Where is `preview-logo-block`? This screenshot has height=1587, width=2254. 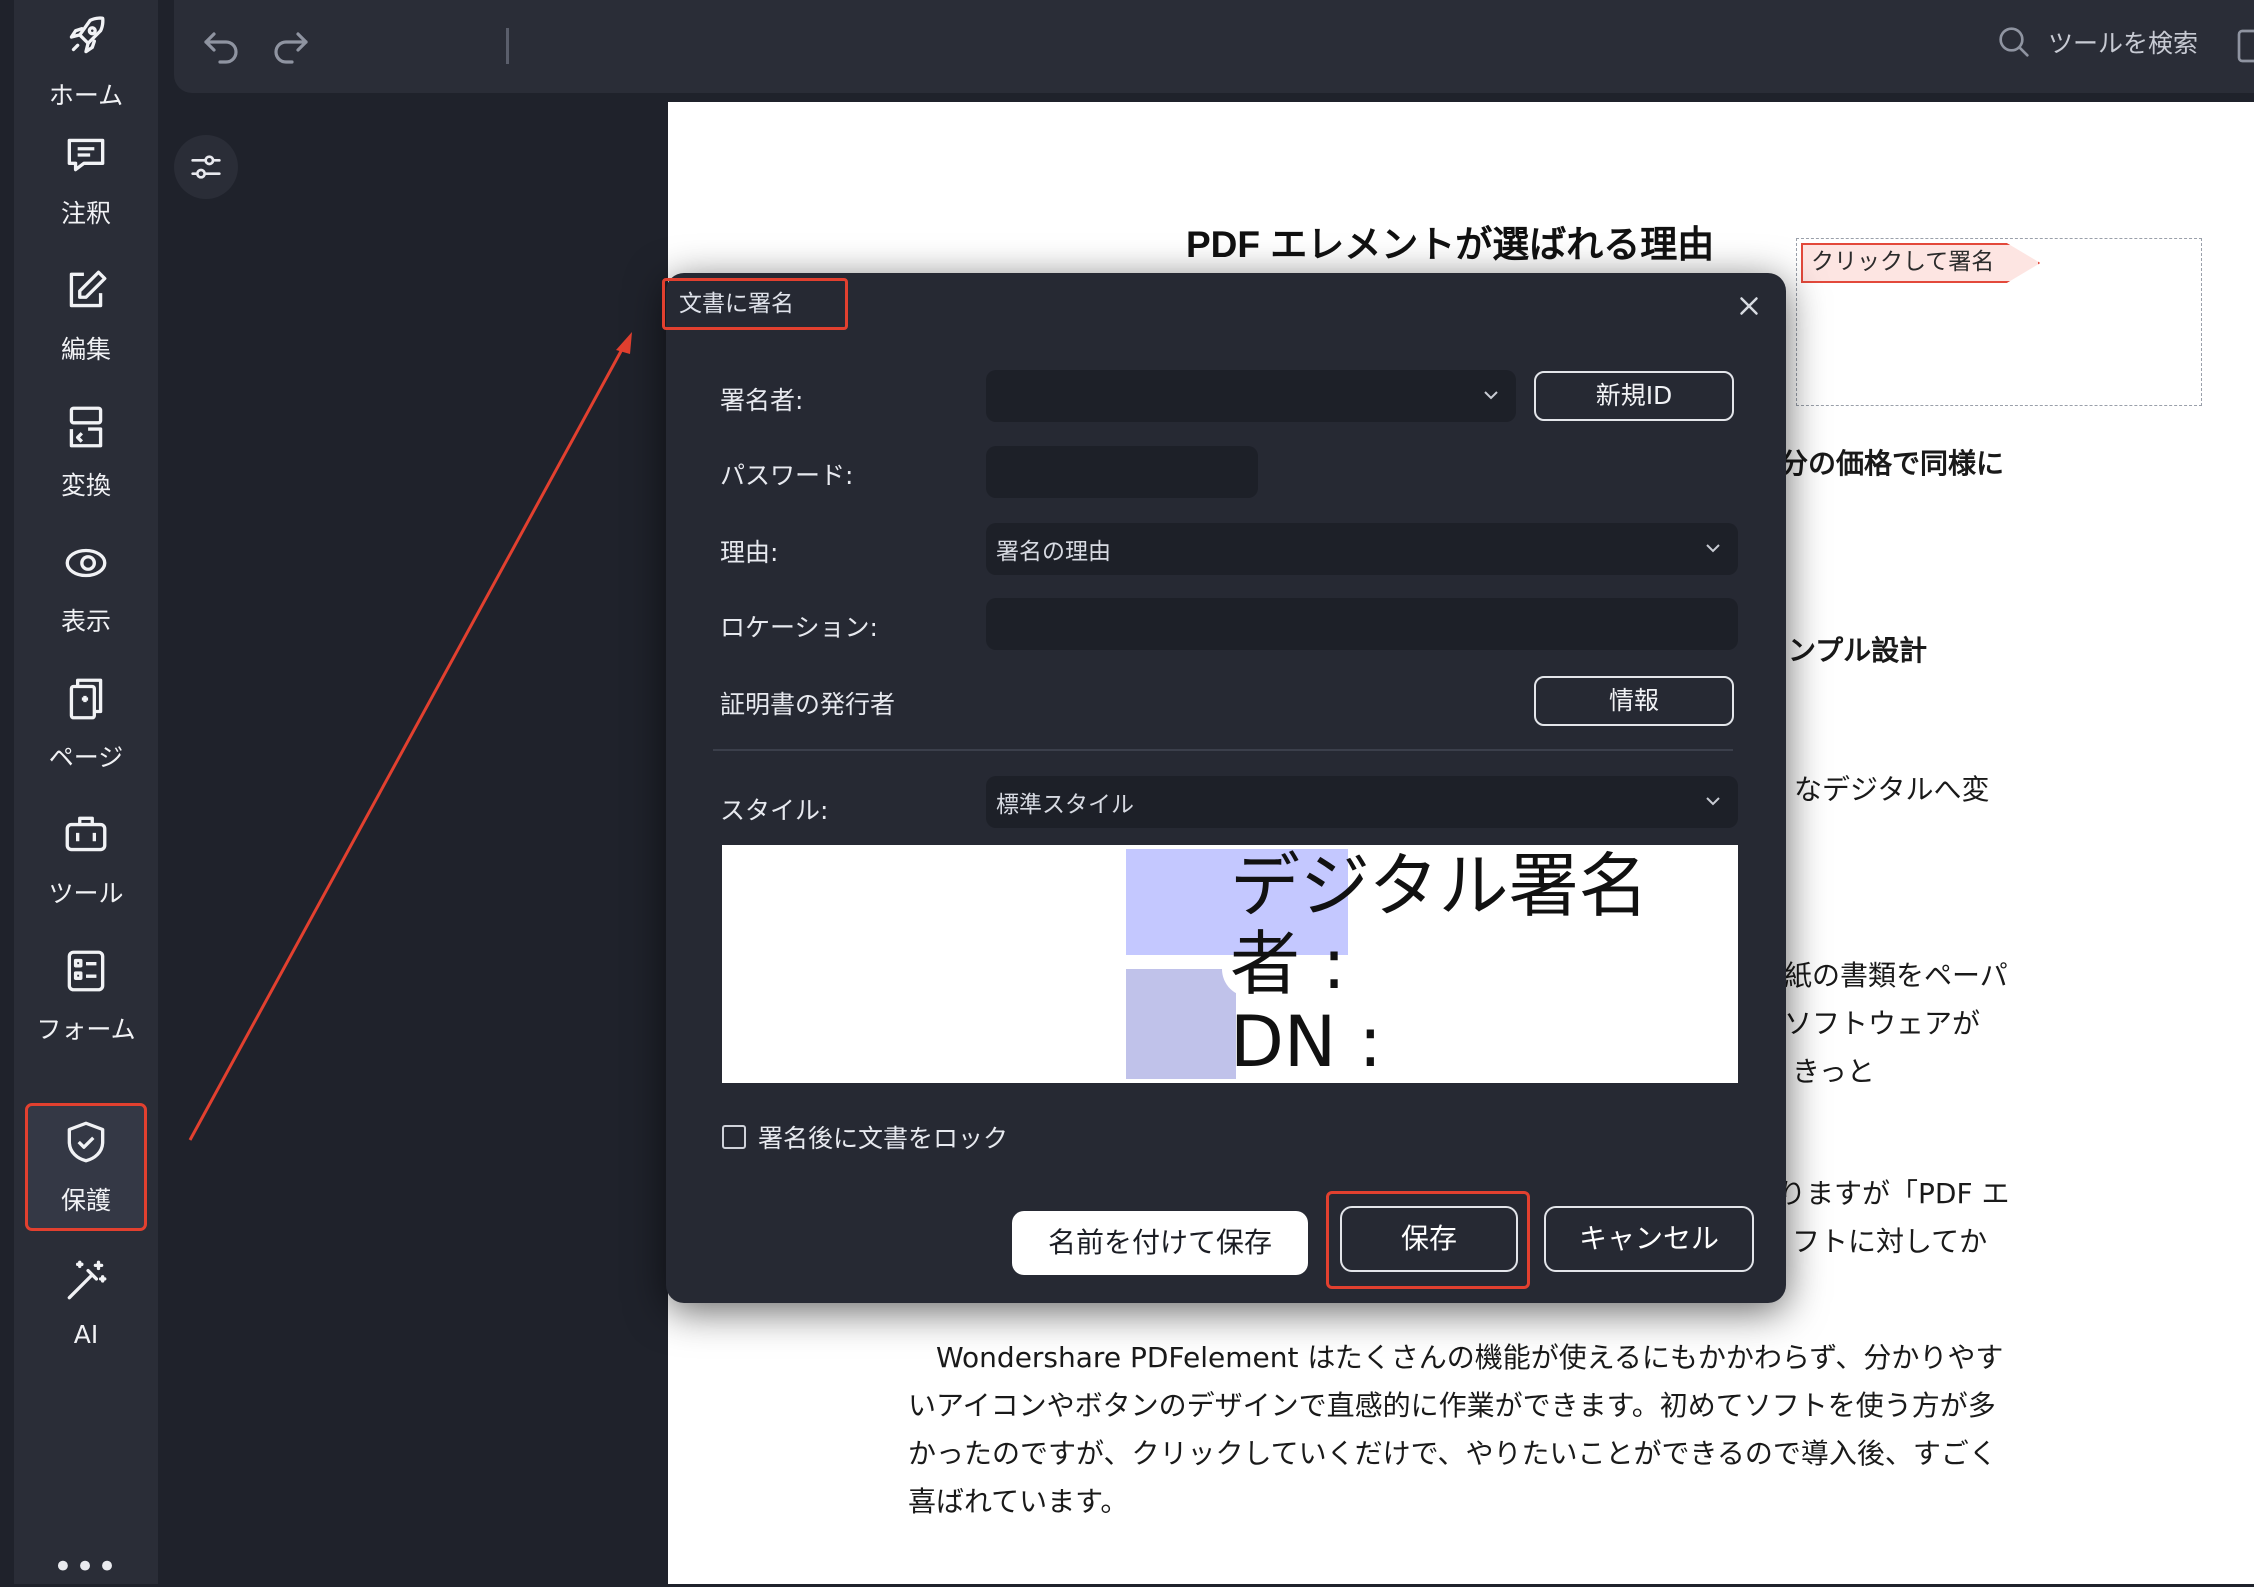 preview-logo-block is located at coordinates (1188, 1024).